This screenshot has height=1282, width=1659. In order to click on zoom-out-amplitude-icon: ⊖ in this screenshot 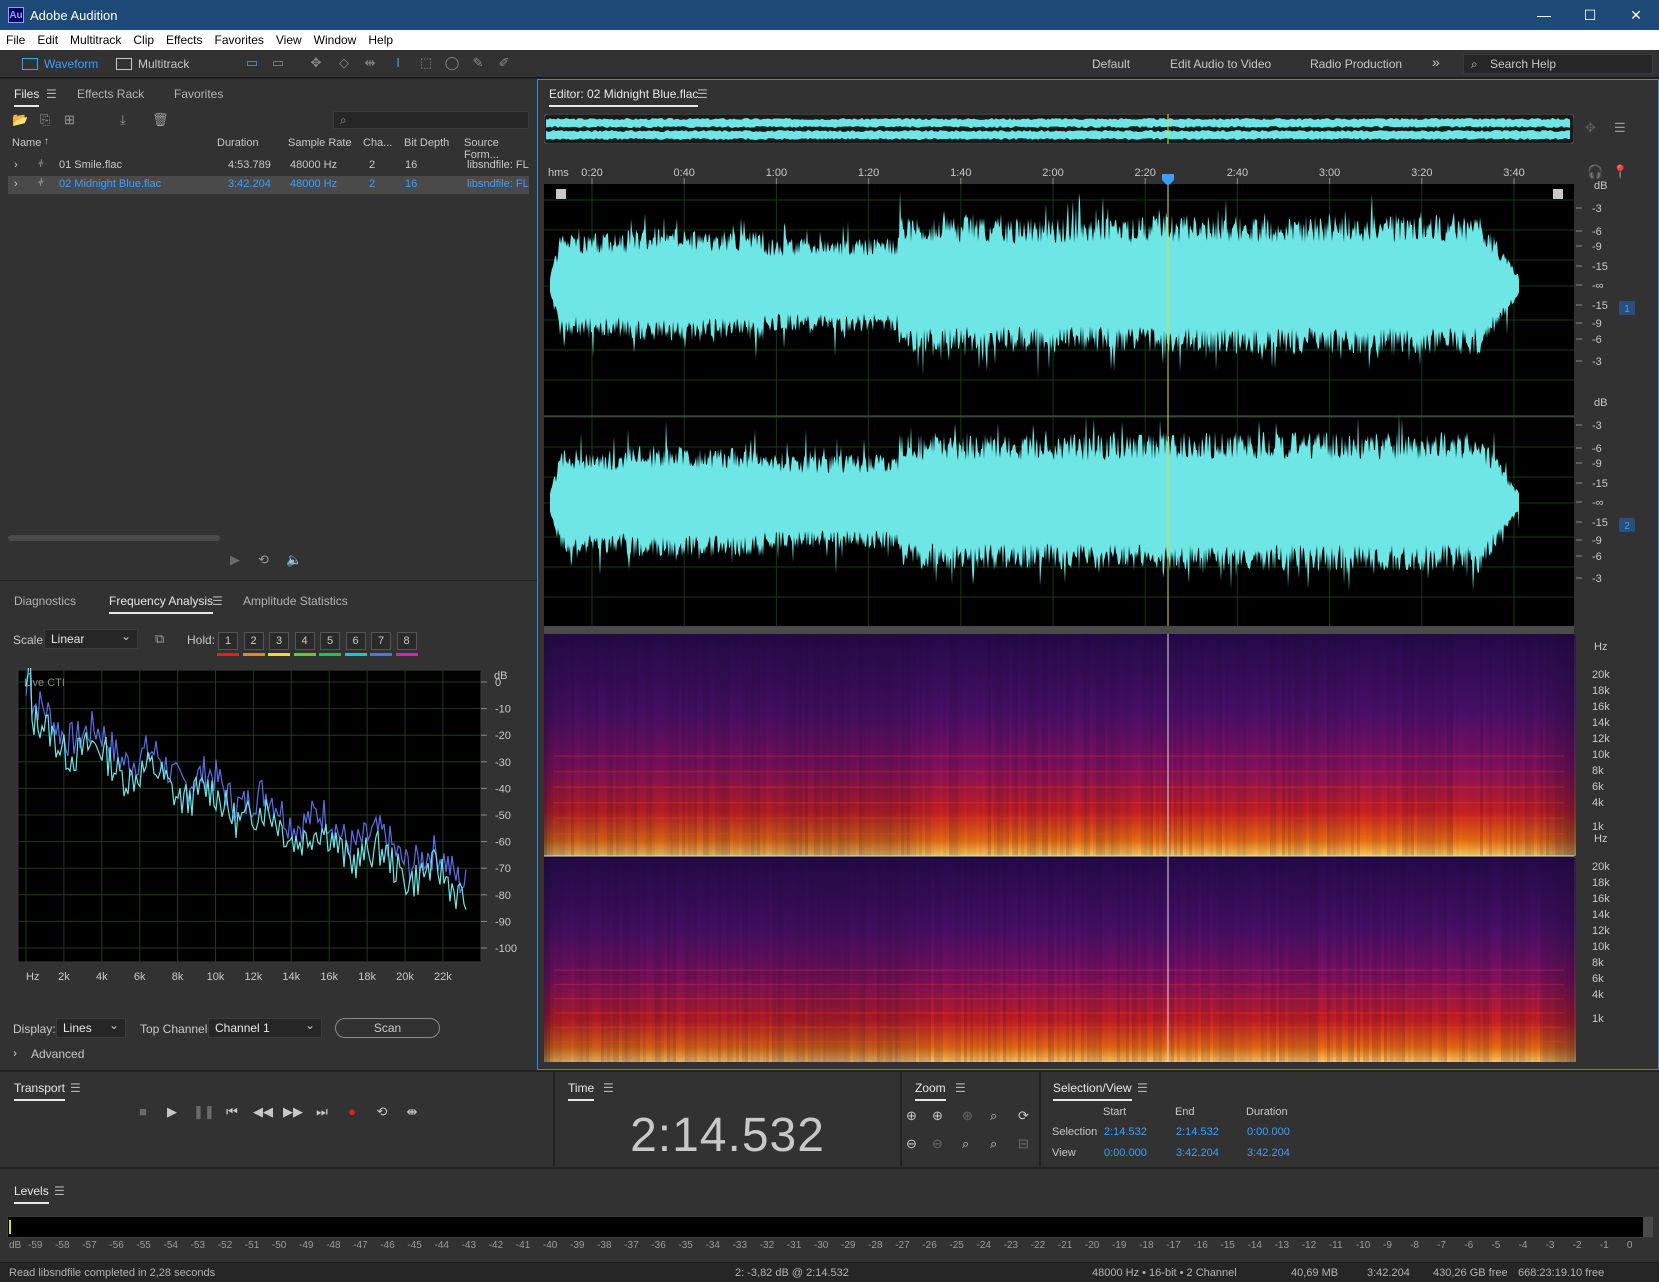, I will do `click(911, 1144)`.